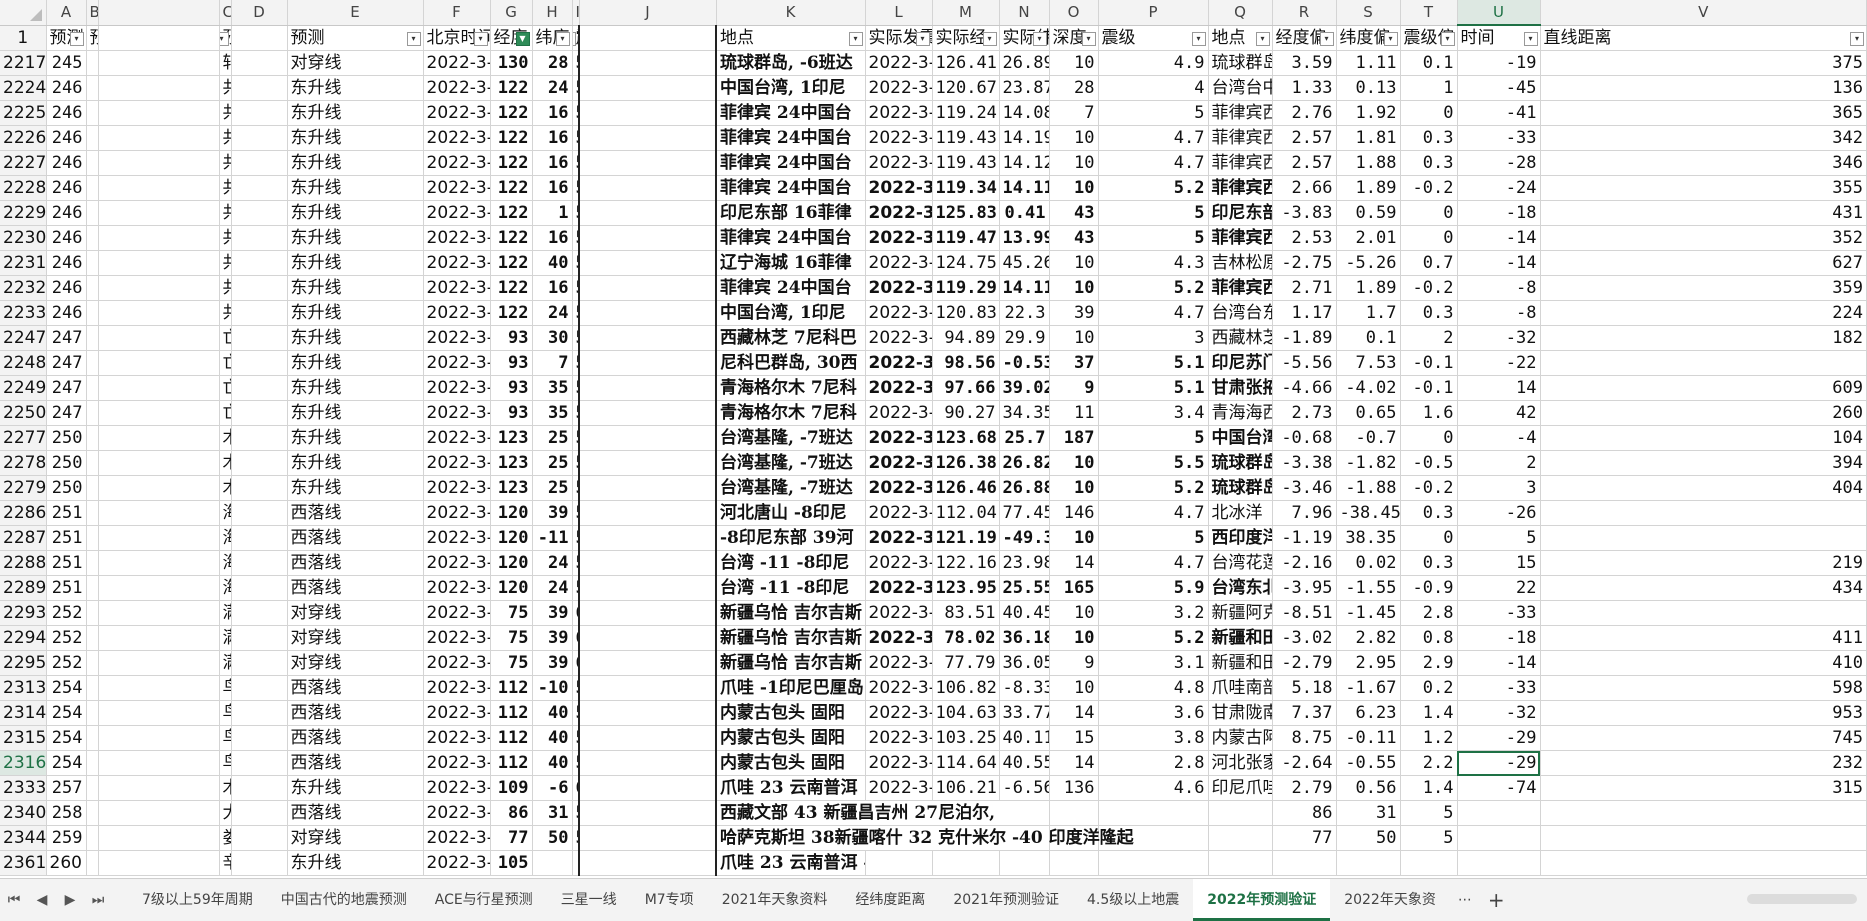 The image size is (1867, 921). Describe the element at coordinates (457, 713) in the screenshot. I see `cell-f: 2022-3-20 8:00` at that location.